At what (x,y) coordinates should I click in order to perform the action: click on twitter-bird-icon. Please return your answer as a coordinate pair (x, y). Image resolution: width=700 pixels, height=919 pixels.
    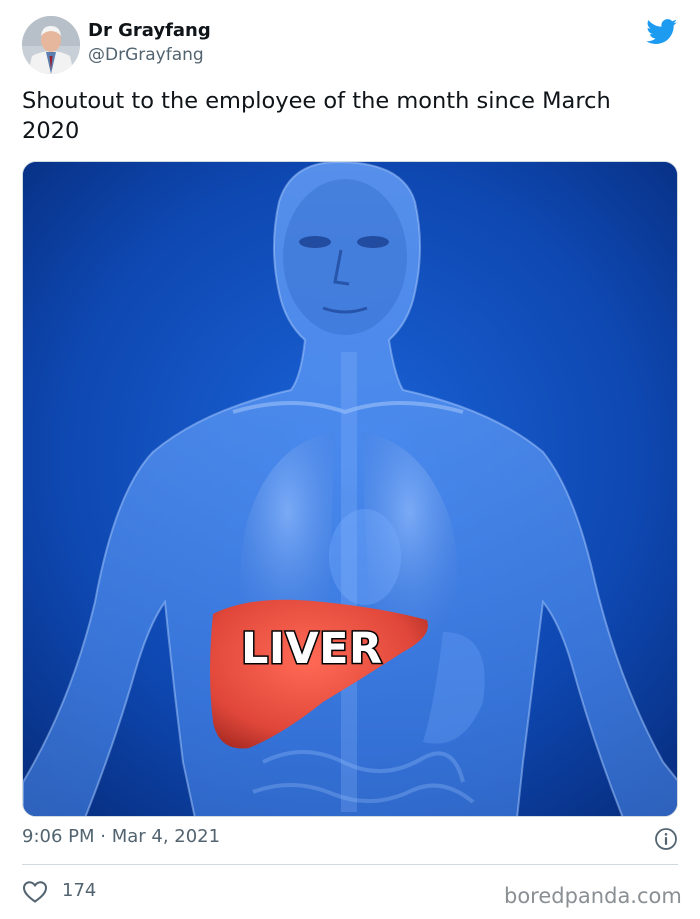
    Looking at the image, I should click on (662, 32).